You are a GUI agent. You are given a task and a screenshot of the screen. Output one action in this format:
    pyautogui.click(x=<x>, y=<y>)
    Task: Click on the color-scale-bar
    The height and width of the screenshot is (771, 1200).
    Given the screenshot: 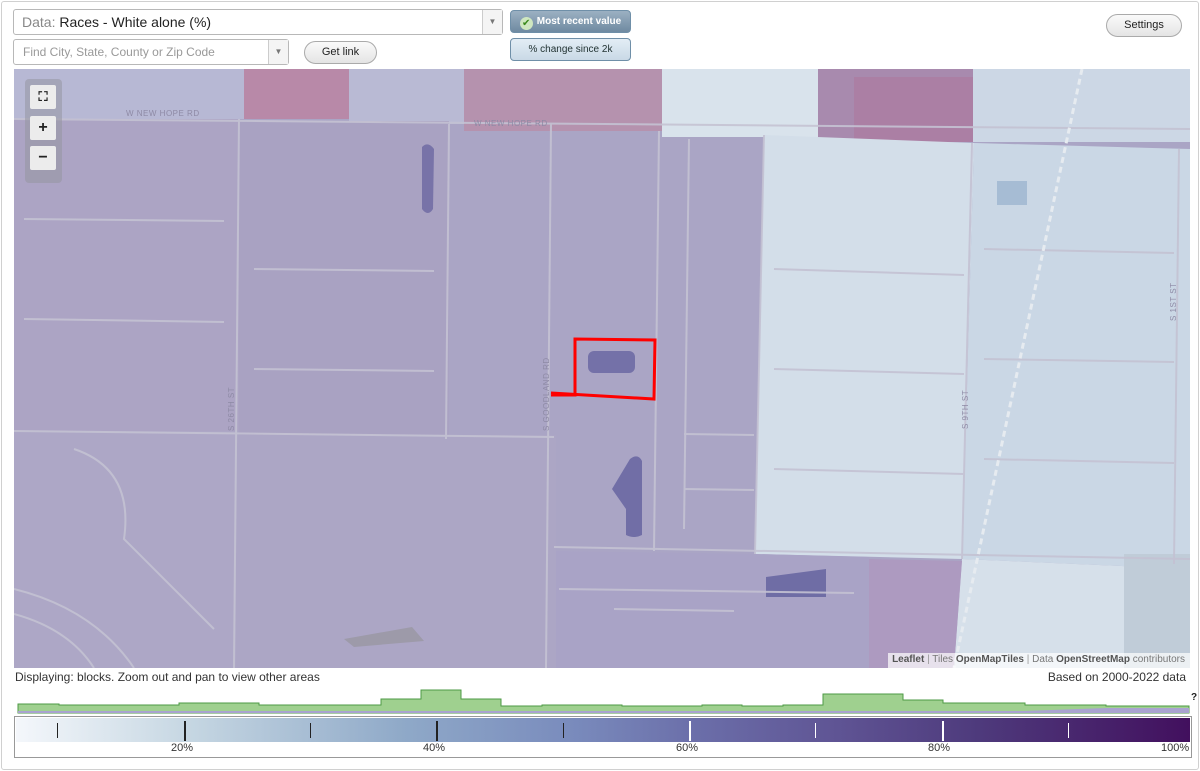 What is the action you would take?
    pyautogui.click(x=603, y=730)
    